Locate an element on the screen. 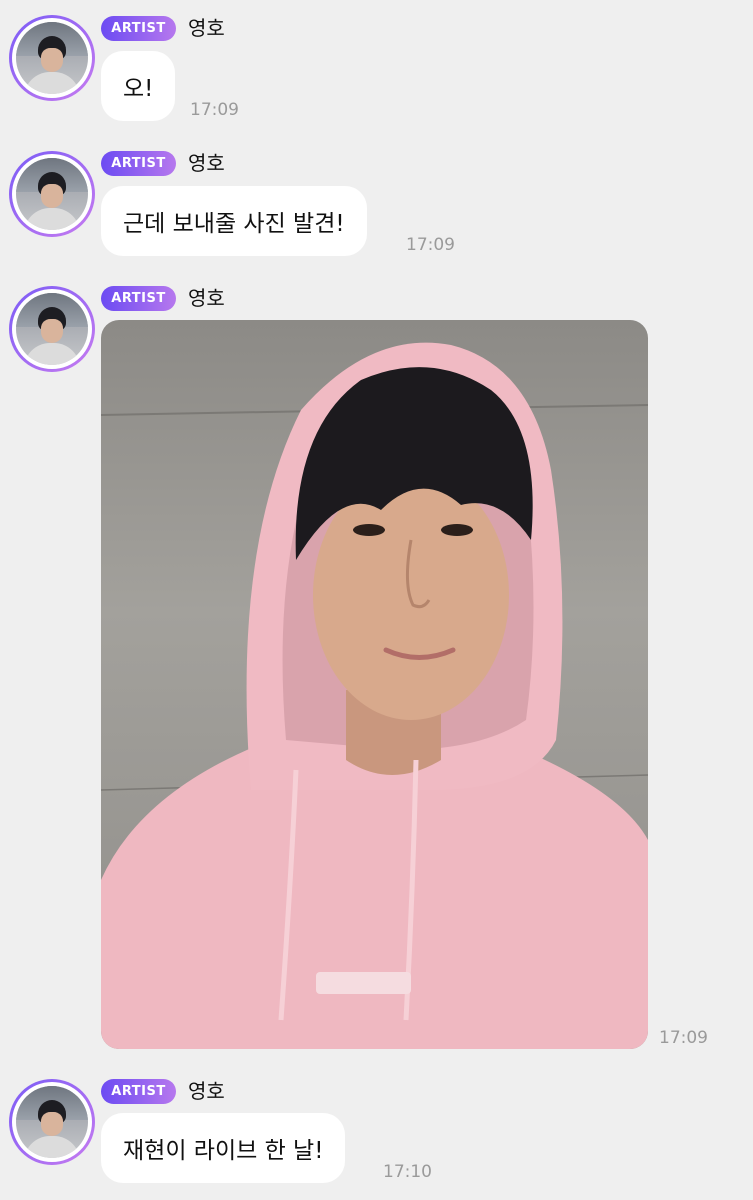 This screenshot has height=1200, width=753. message-bubble: 근데 보내줄 사진 발견! is located at coordinates (234, 221).